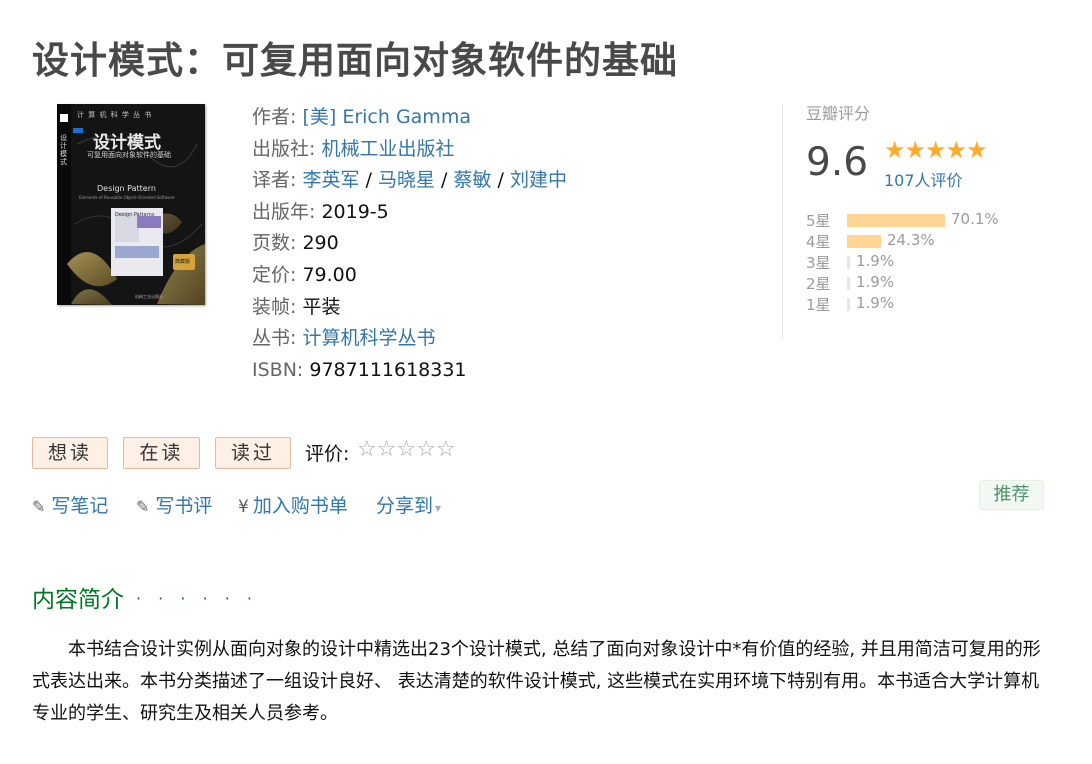  Describe the element at coordinates (911, 240) in the screenshot. I see `rating-row-percent: 24.3%` at that location.